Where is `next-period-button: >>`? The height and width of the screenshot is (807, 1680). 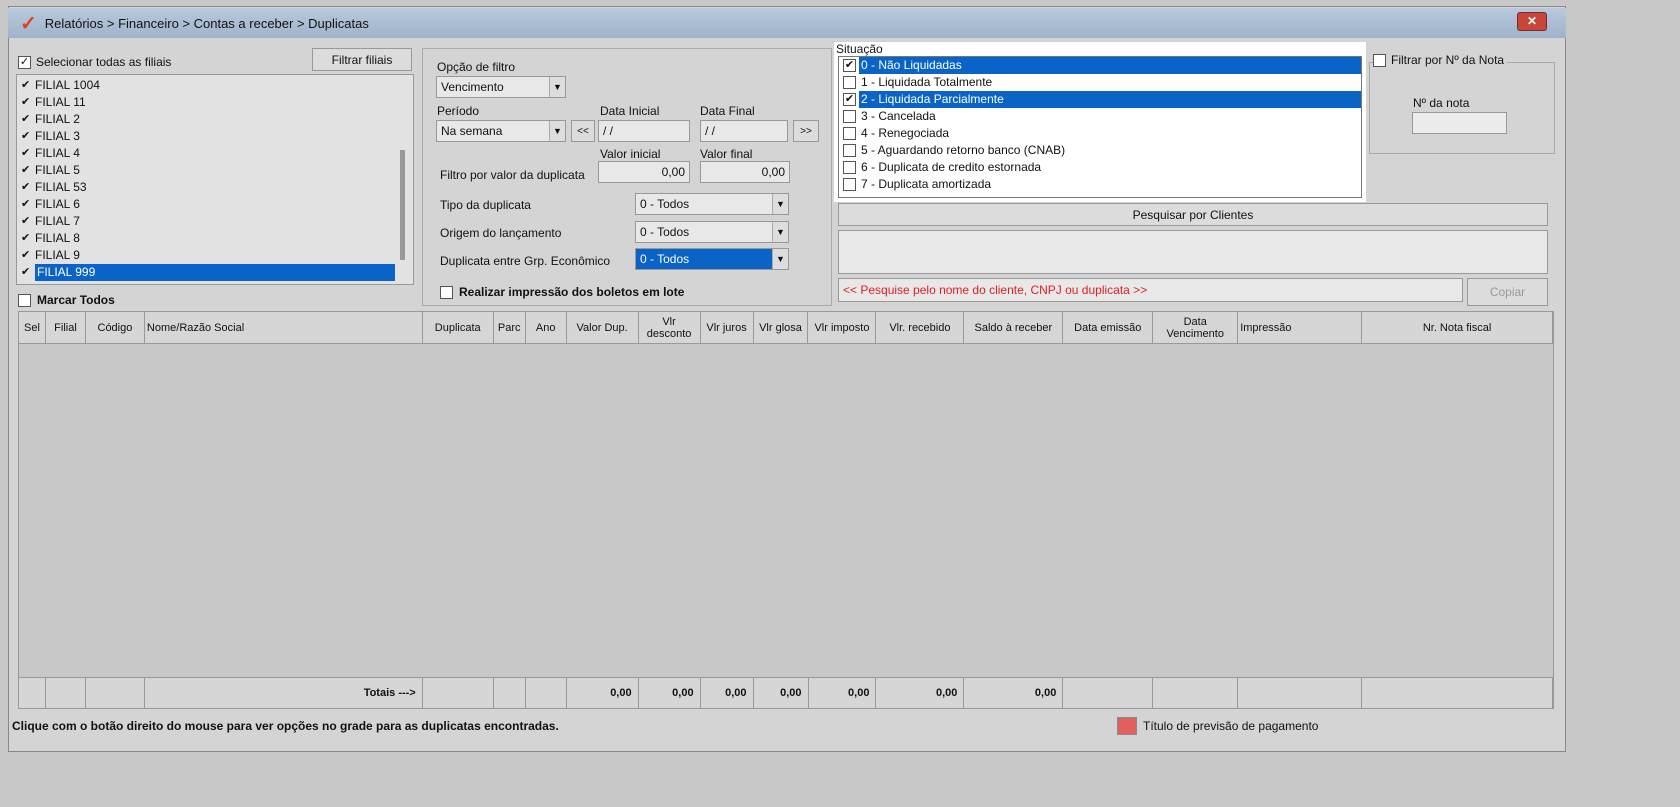 next-period-button: >> is located at coordinates (806, 131).